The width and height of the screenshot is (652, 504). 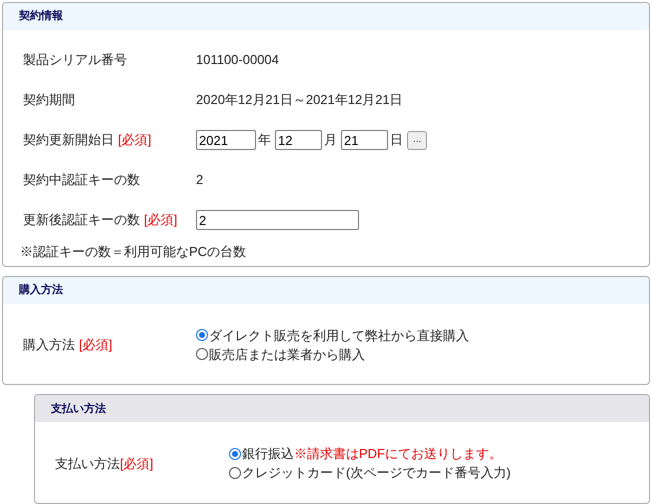 I want to click on section-title: 支払い方法, so click(x=78, y=409).